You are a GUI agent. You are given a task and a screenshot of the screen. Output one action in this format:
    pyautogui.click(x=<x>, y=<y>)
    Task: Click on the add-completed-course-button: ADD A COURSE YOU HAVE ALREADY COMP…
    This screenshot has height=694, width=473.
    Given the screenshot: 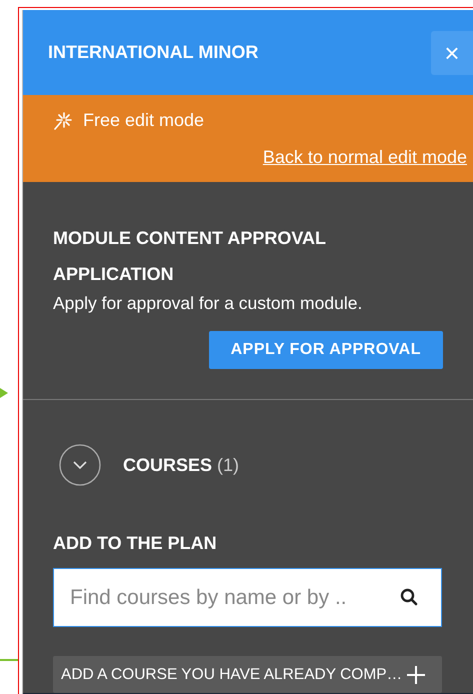 What is the action you would take?
    pyautogui.click(x=247, y=675)
    